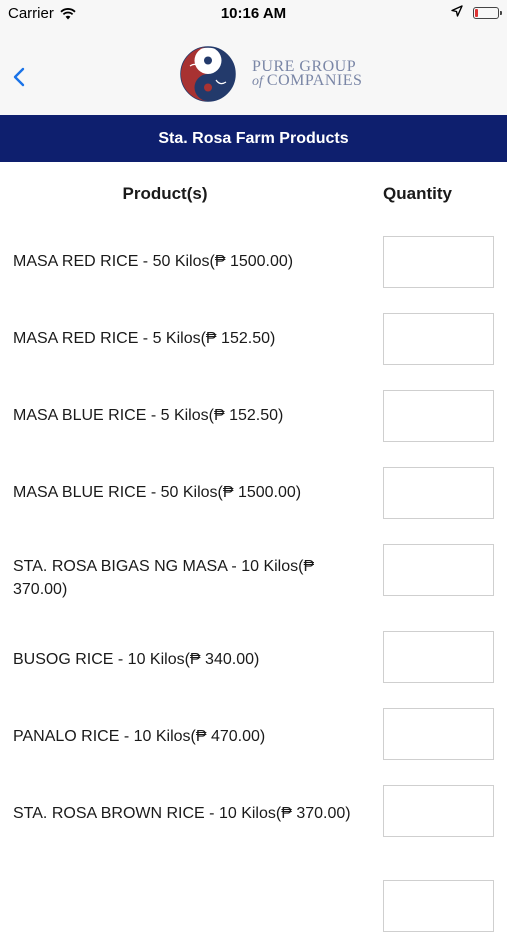  I want to click on product-row: MASA RED RICE - 5 Kilos(₱ 152.50), so click(253, 339).